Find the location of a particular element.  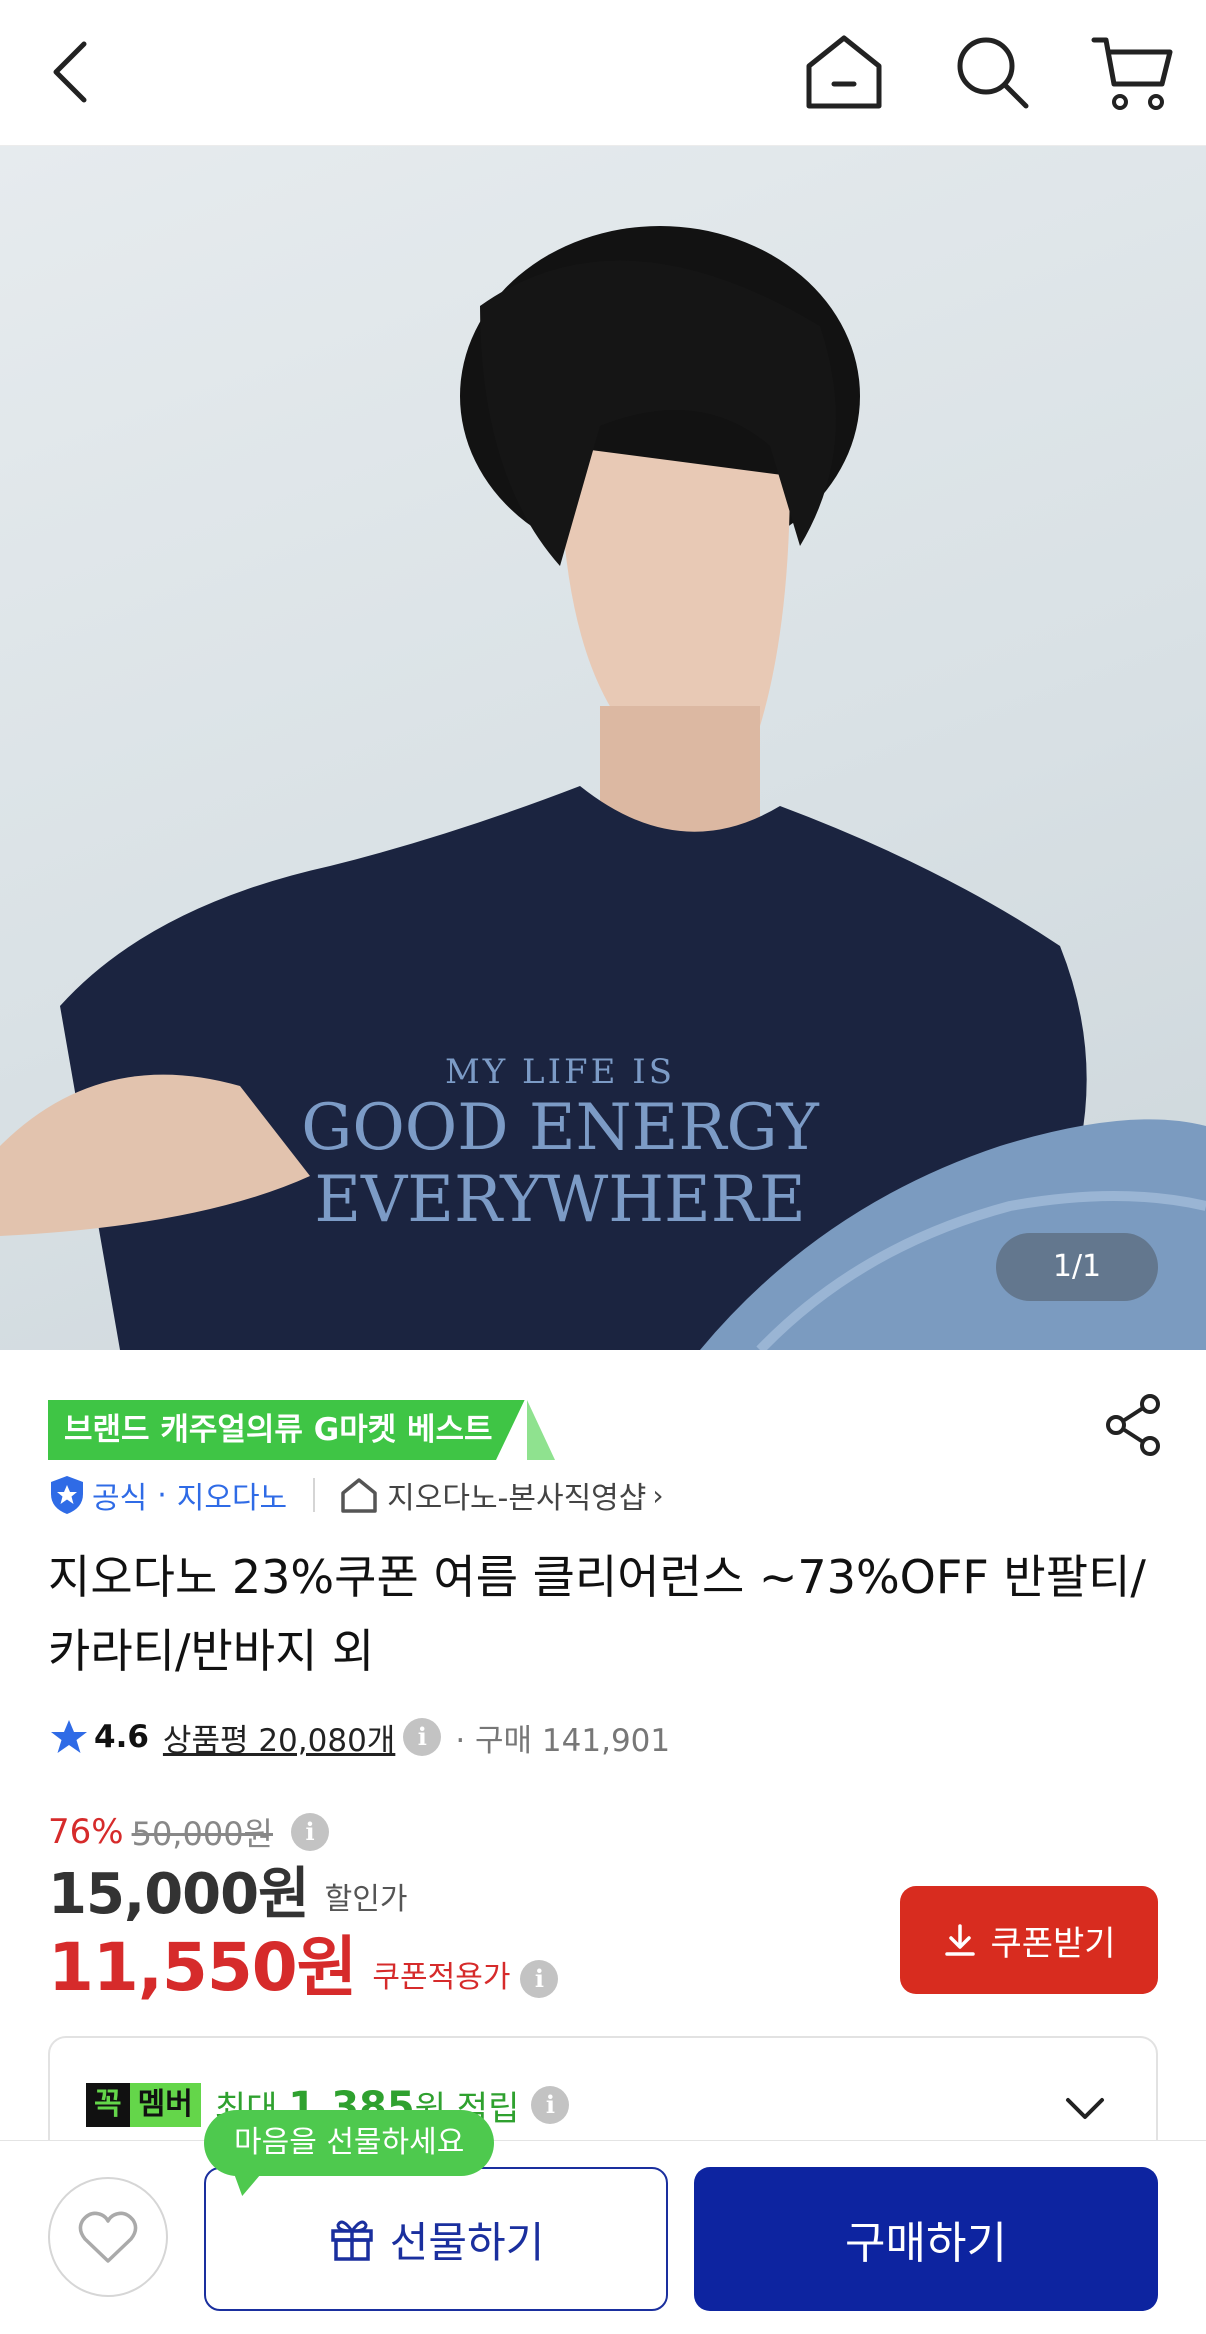

shirt-print-line: MY LIFE IS is located at coordinates (559, 1072).